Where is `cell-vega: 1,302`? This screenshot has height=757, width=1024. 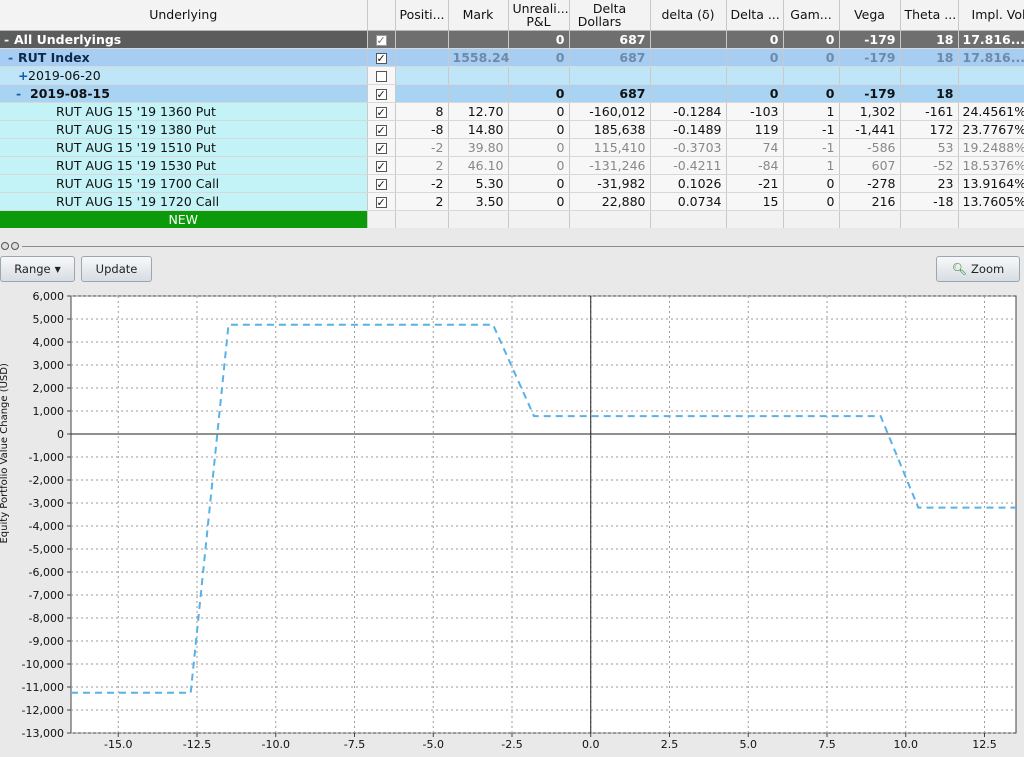
cell-vega: 1,302 is located at coordinates (870, 111).